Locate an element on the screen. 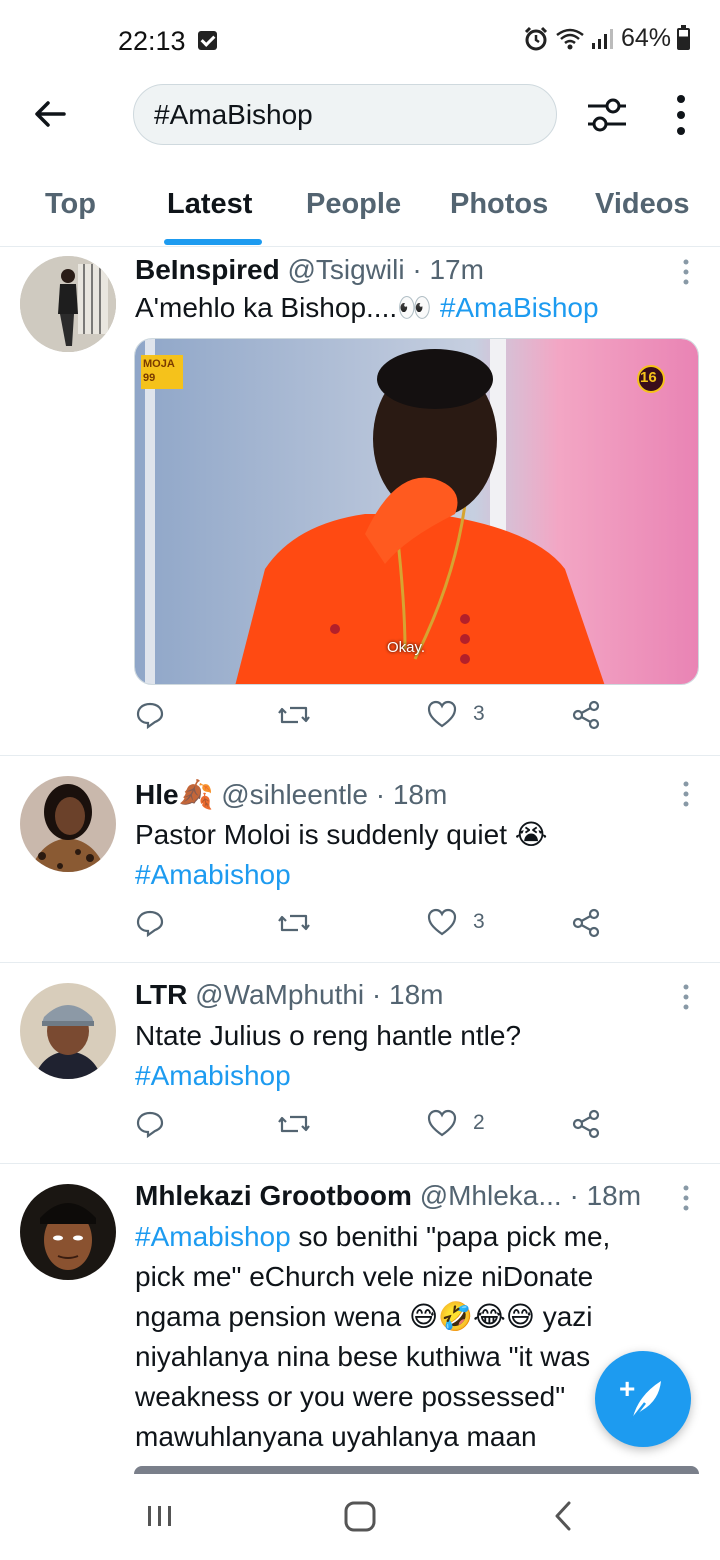 This screenshot has height=1560, width=720. tab-photos: Photos is located at coordinates (499, 204).